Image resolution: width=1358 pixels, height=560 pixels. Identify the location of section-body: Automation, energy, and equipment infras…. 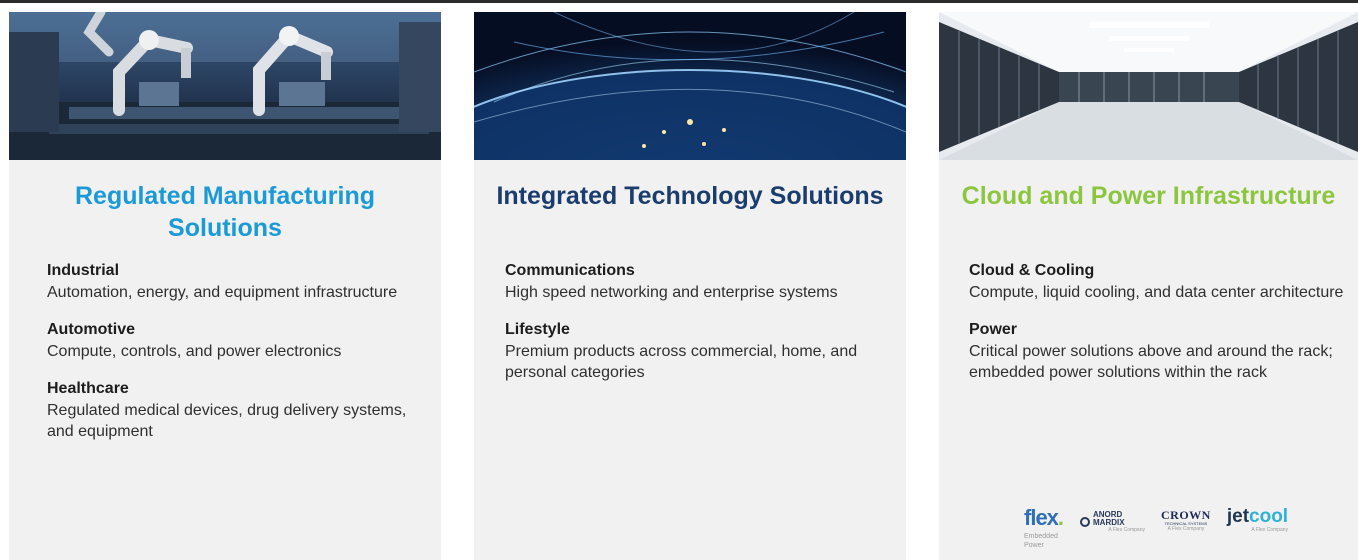
(222, 292).